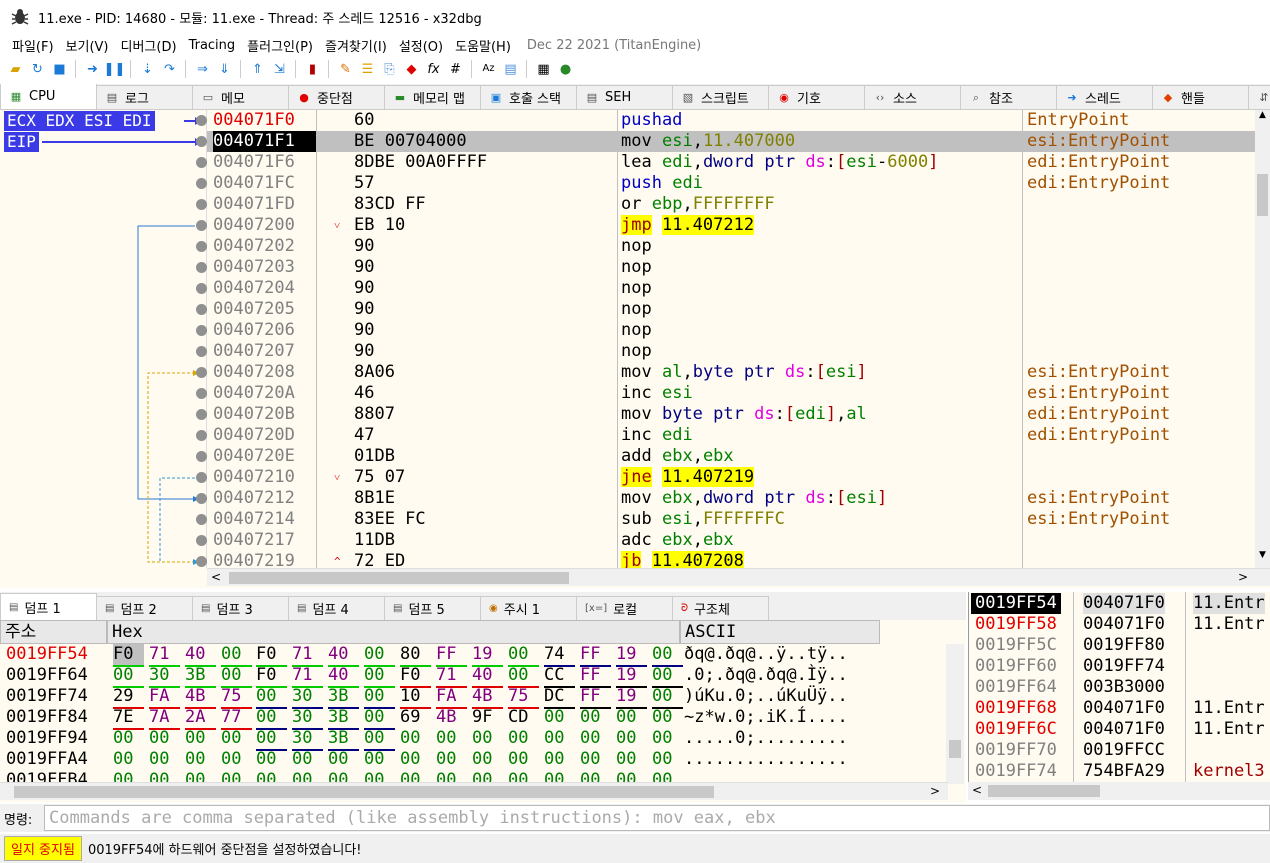  I want to click on disasm-row: 00407207 90 nop, so click(725, 351).